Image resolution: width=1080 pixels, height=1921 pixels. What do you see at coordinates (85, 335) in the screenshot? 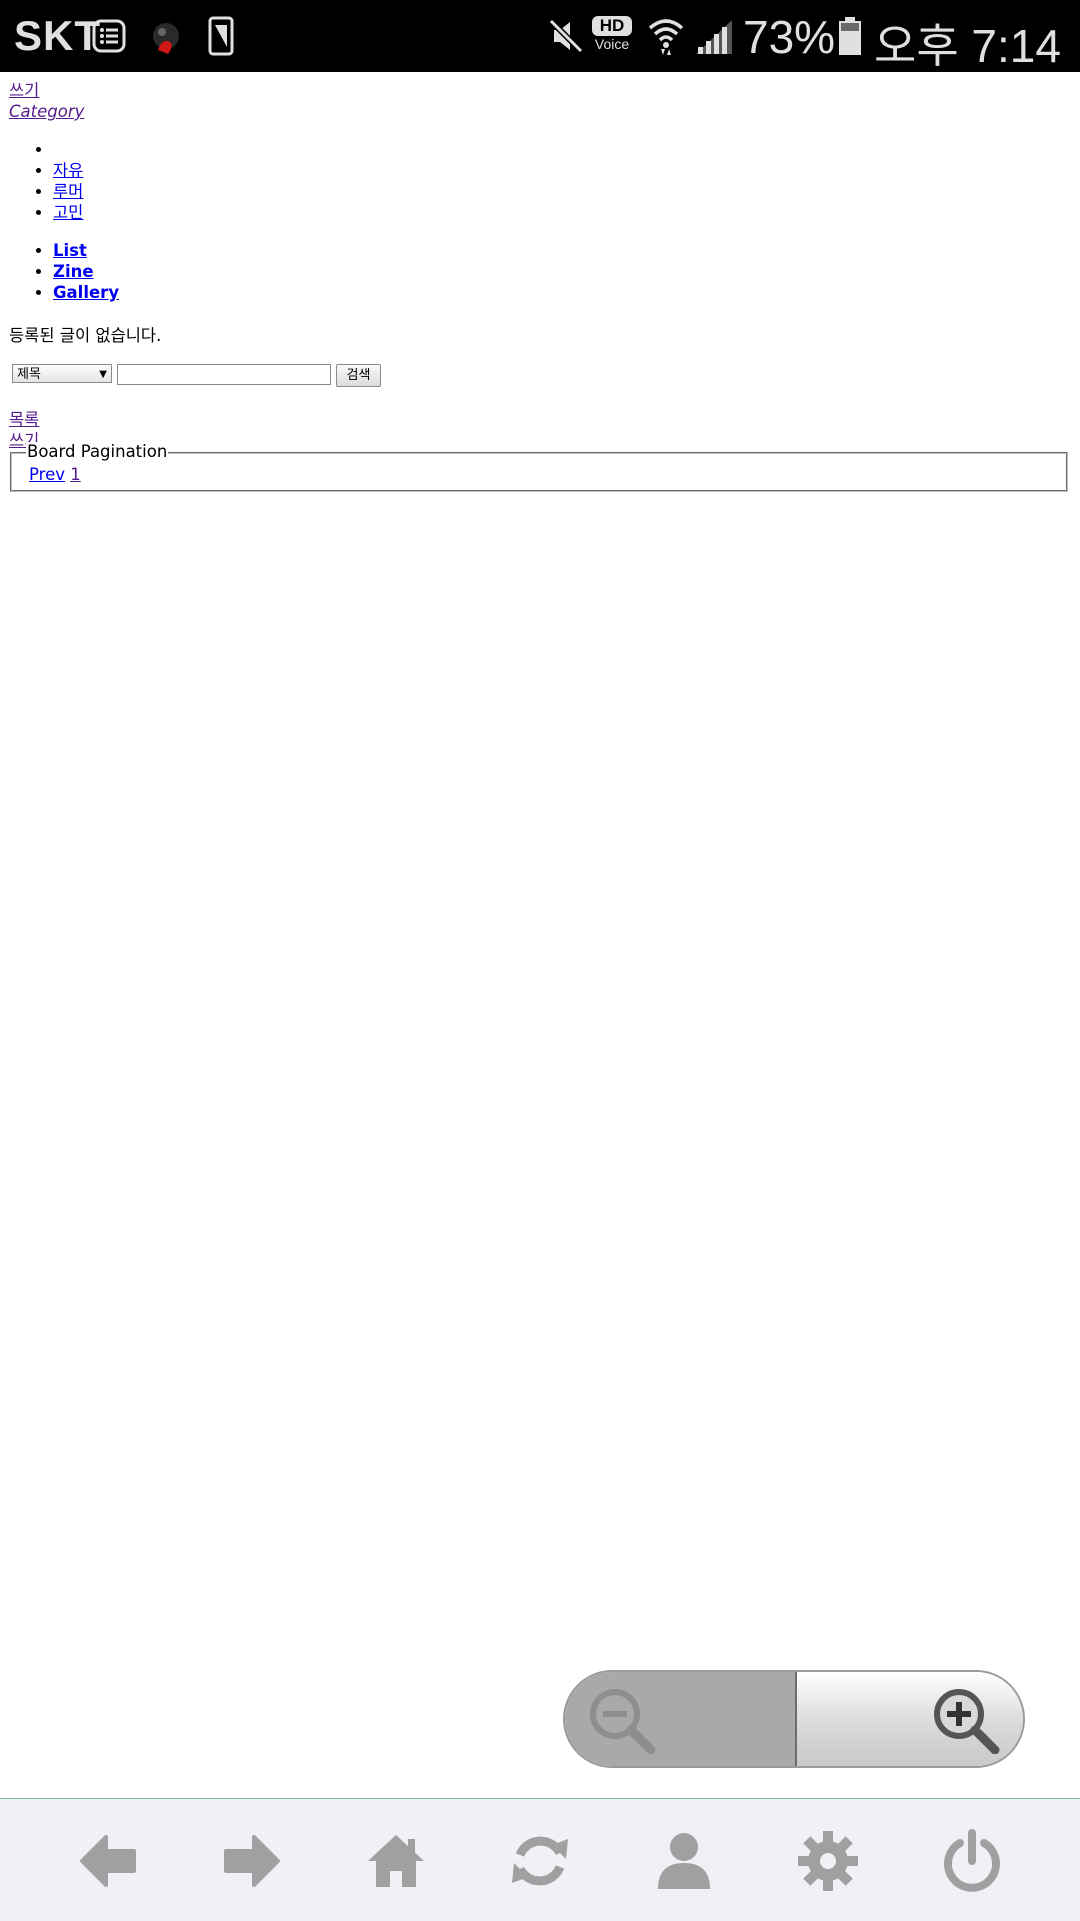
I see `empty-message: 등록된 글이 없습니다.` at bounding box center [85, 335].